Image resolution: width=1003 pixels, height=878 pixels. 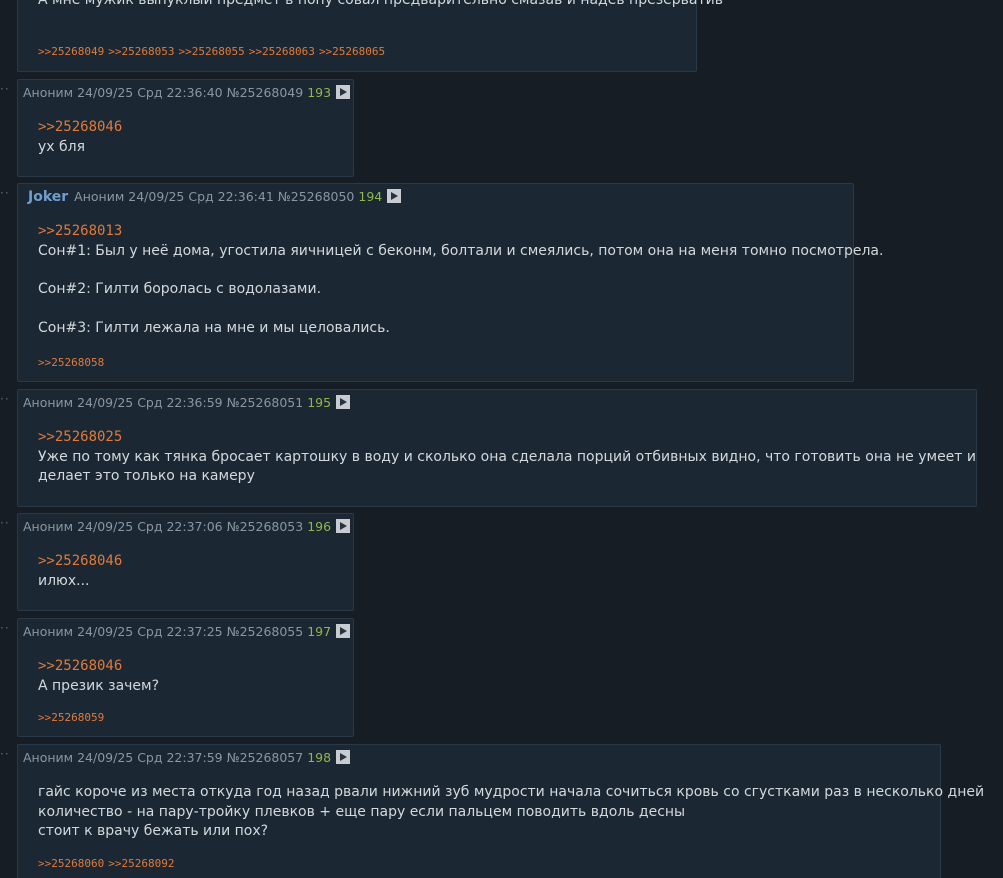 I want to click on reply-reference-link: >>25268025, so click(x=507, y=438).